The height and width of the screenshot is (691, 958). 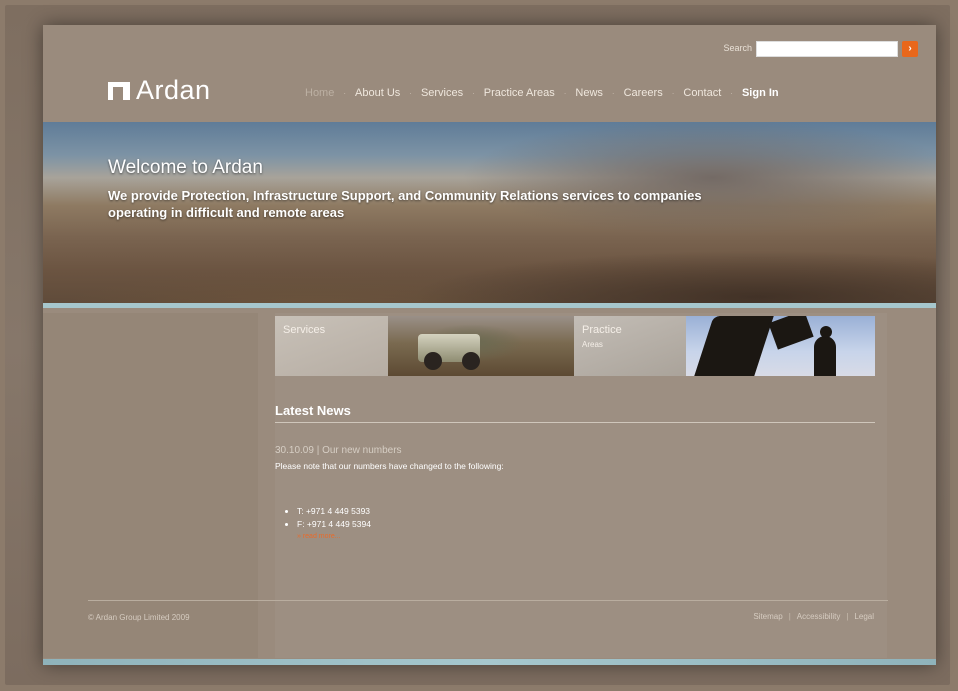 I want to click on footer-divider, so click(x=488, y=600).